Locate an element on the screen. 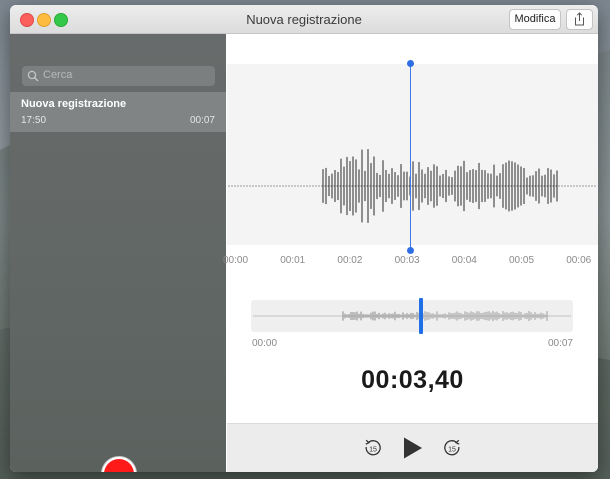 This screenshot has width=610, height=479. timeline-tick-label: 00:04 is located at coordinates (464, 260).